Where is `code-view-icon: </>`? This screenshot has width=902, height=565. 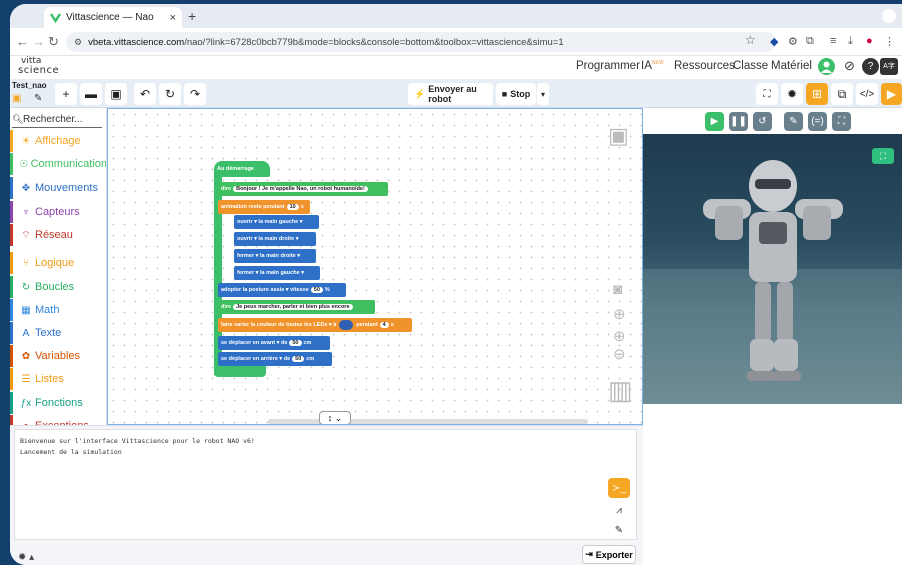 code-view-icon: </> is located at coordinates (867, 94).